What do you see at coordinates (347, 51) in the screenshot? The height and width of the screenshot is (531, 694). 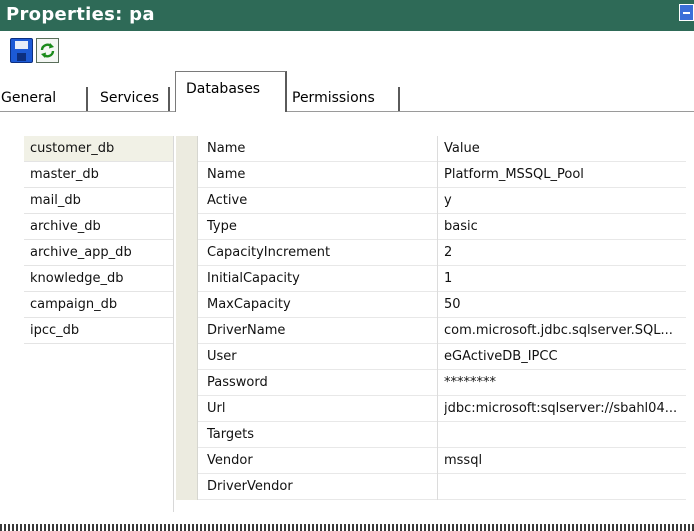 I see `toolbar` at bounding box center [347, 51].